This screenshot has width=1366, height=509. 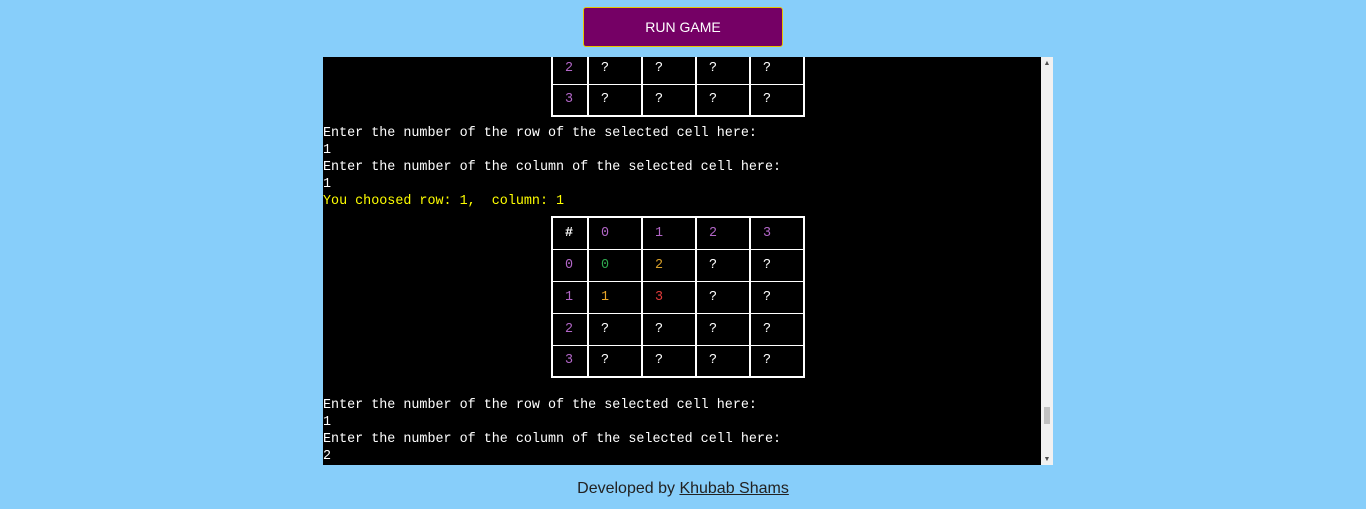 I want to click on board-cell: 3, so click(x=669, y=297).